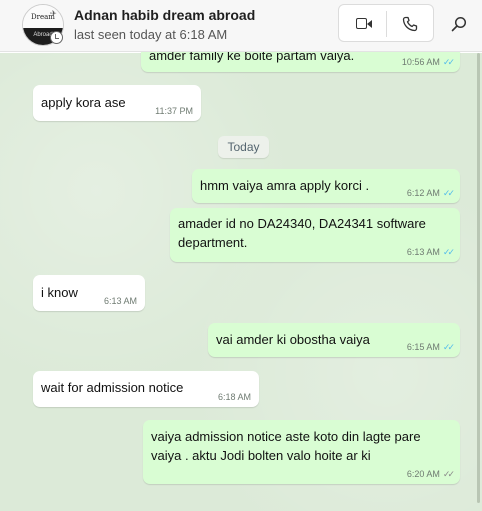 This screenshot has height=511, width=482. I want to click on message-time: 6:12 AM, so click(423, 193).